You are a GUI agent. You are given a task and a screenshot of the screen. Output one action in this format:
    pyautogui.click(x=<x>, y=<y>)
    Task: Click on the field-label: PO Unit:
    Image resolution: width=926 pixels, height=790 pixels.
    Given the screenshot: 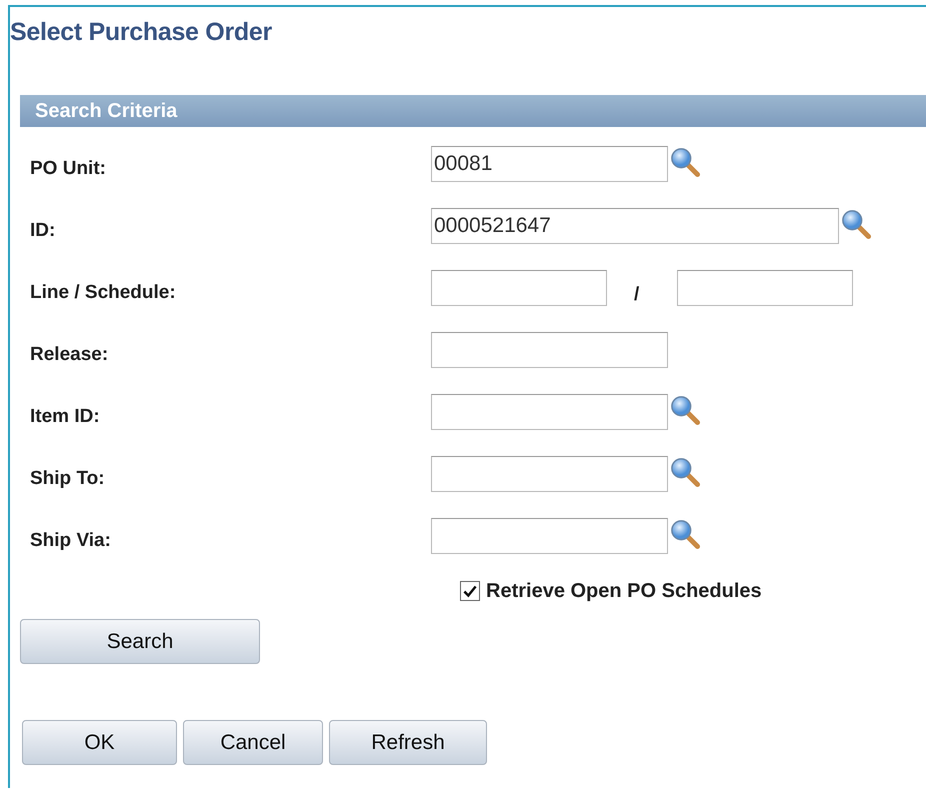 What is the action you would take?
    pyautogui.click(x=68, y=169)
    